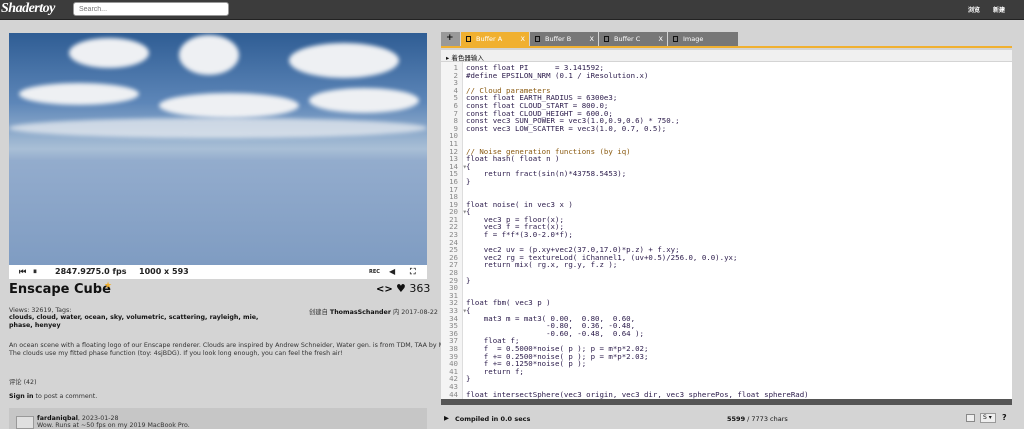  What do you see at coordinates (974, 9) in the screenshot?
I see `nav-browse: 浏览` at bounding box center [974, 9].